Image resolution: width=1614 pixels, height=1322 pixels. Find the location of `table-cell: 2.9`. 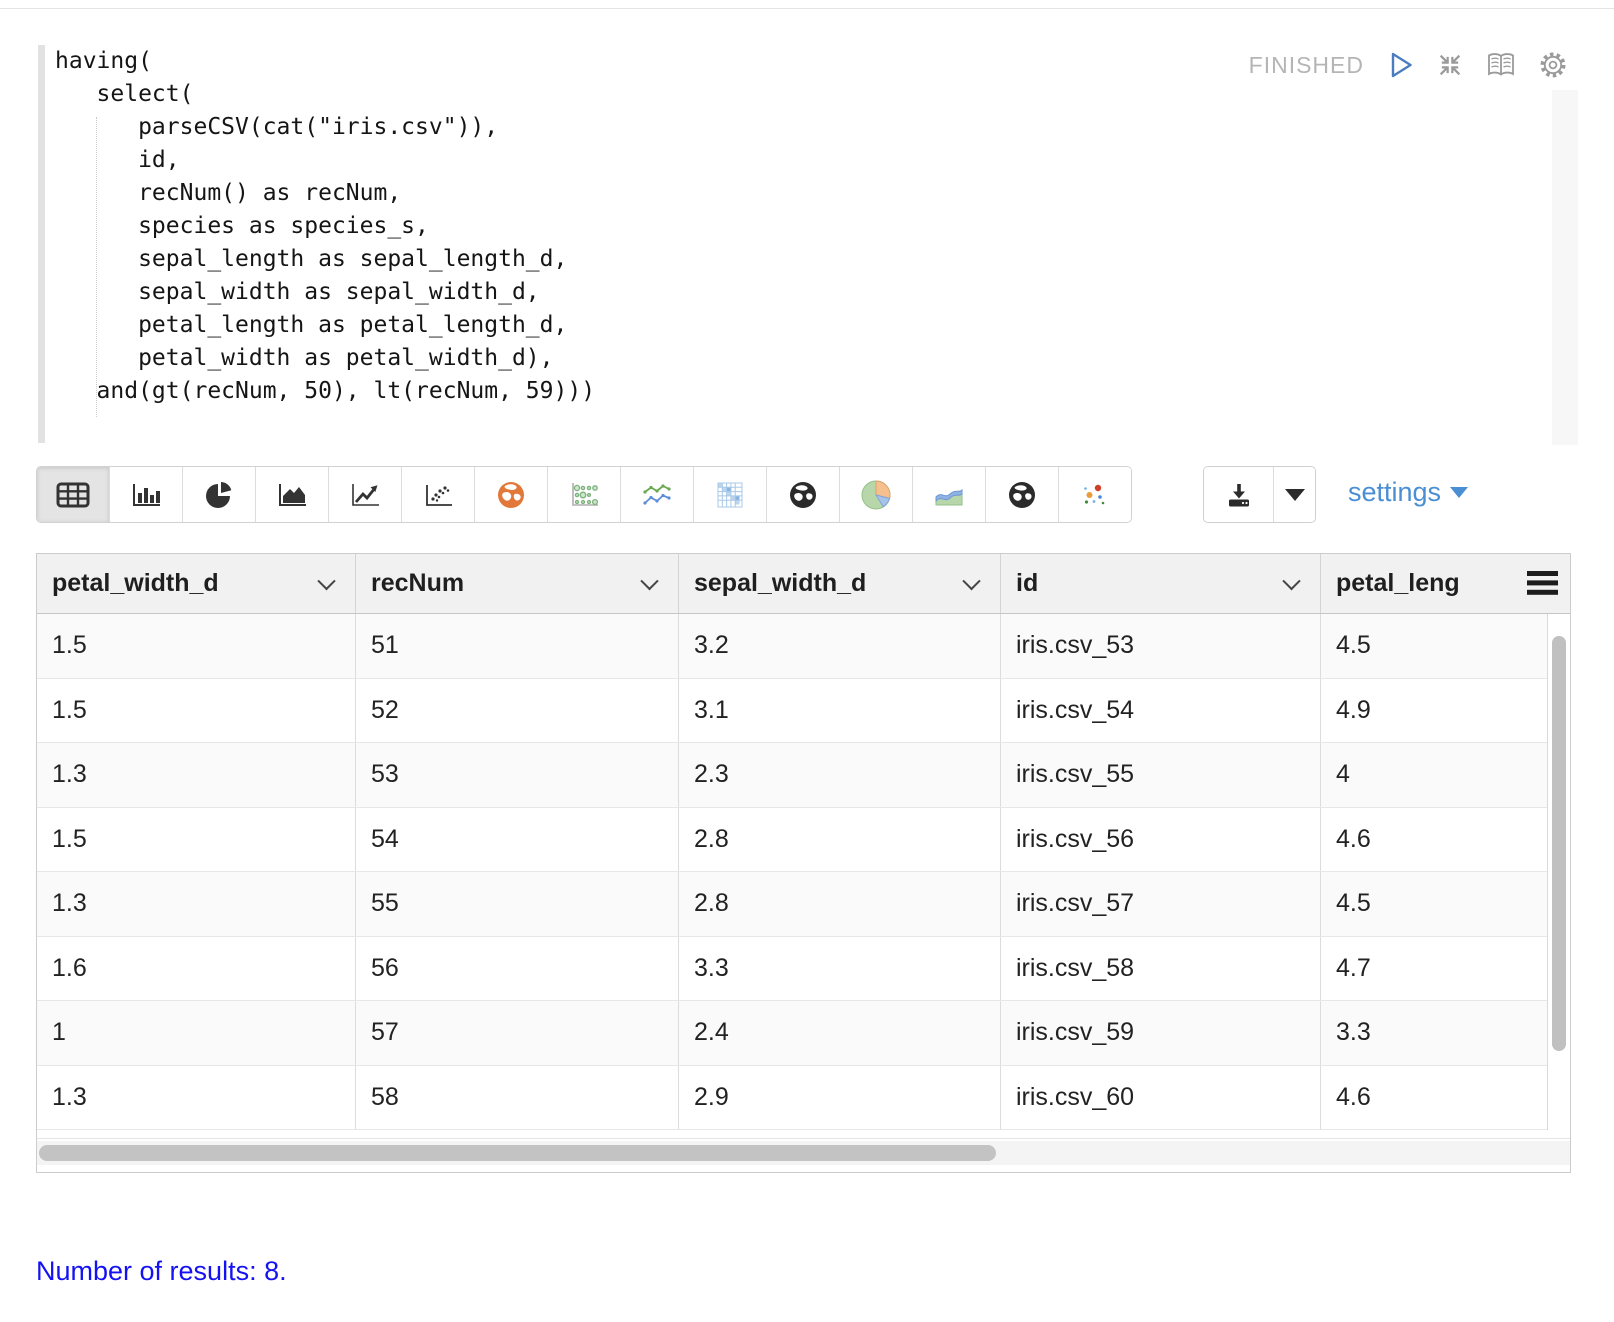

table-cell: 2.9 is located at coordinates (840, 1097).